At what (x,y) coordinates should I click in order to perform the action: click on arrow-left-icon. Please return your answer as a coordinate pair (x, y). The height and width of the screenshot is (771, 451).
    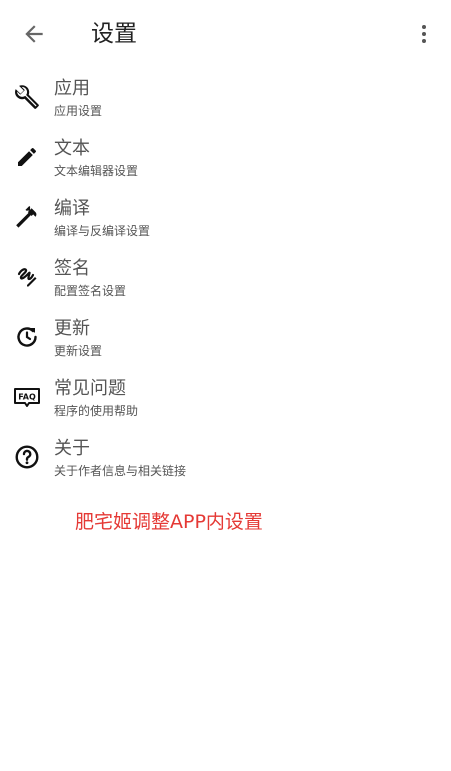
    Looking at the image, I should click on (34, 34).